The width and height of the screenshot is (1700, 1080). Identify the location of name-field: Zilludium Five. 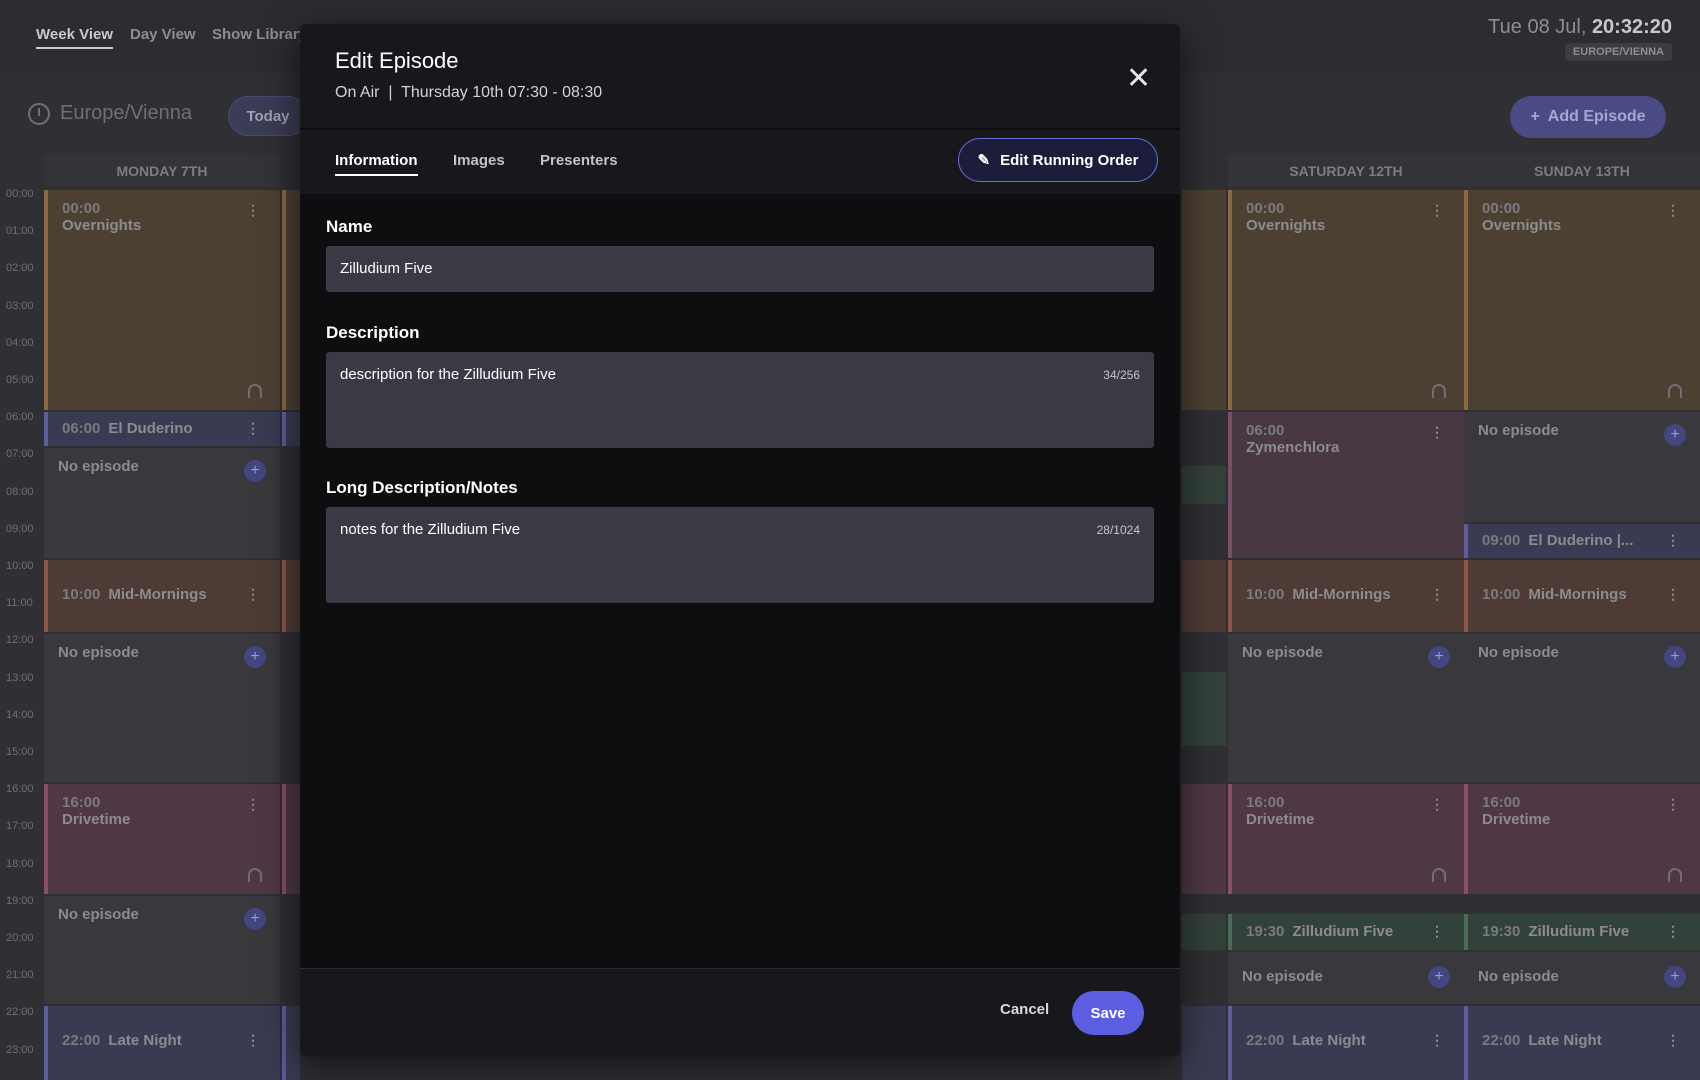
(740, 269).